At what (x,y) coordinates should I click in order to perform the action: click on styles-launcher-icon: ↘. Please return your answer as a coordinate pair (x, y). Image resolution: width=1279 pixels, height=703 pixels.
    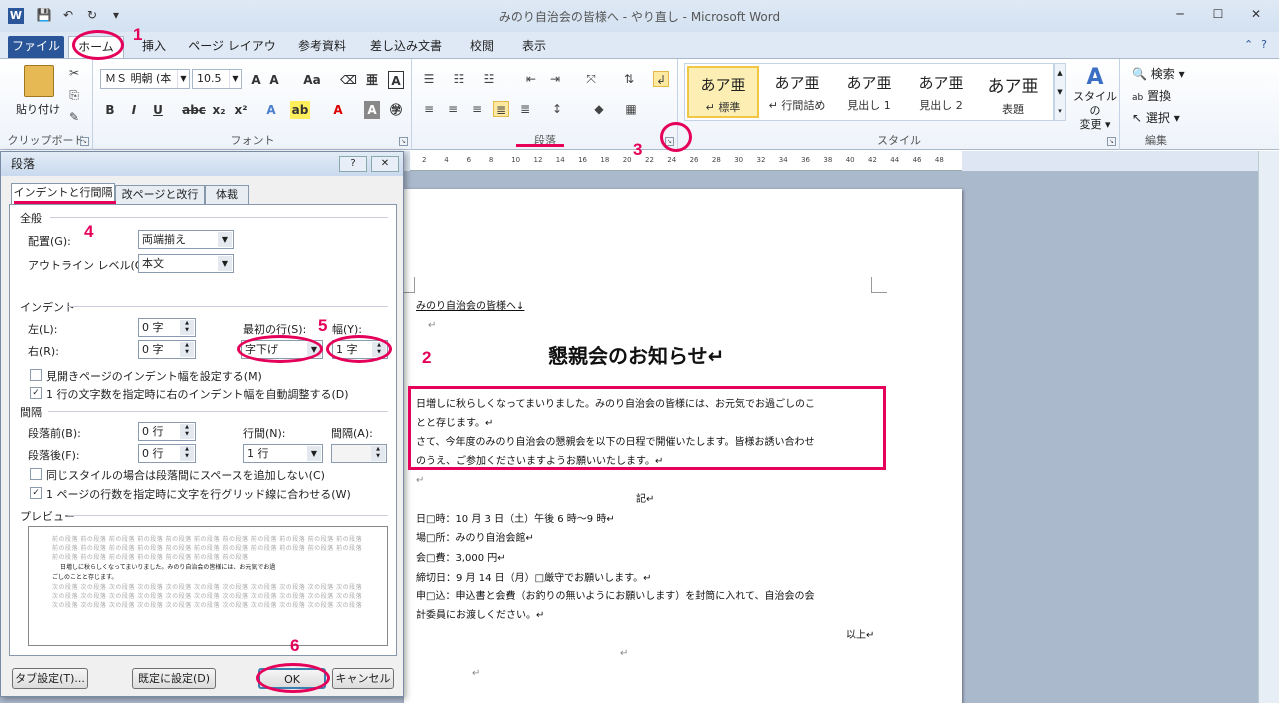
    Looking at the image, I should click on (1111, 141).